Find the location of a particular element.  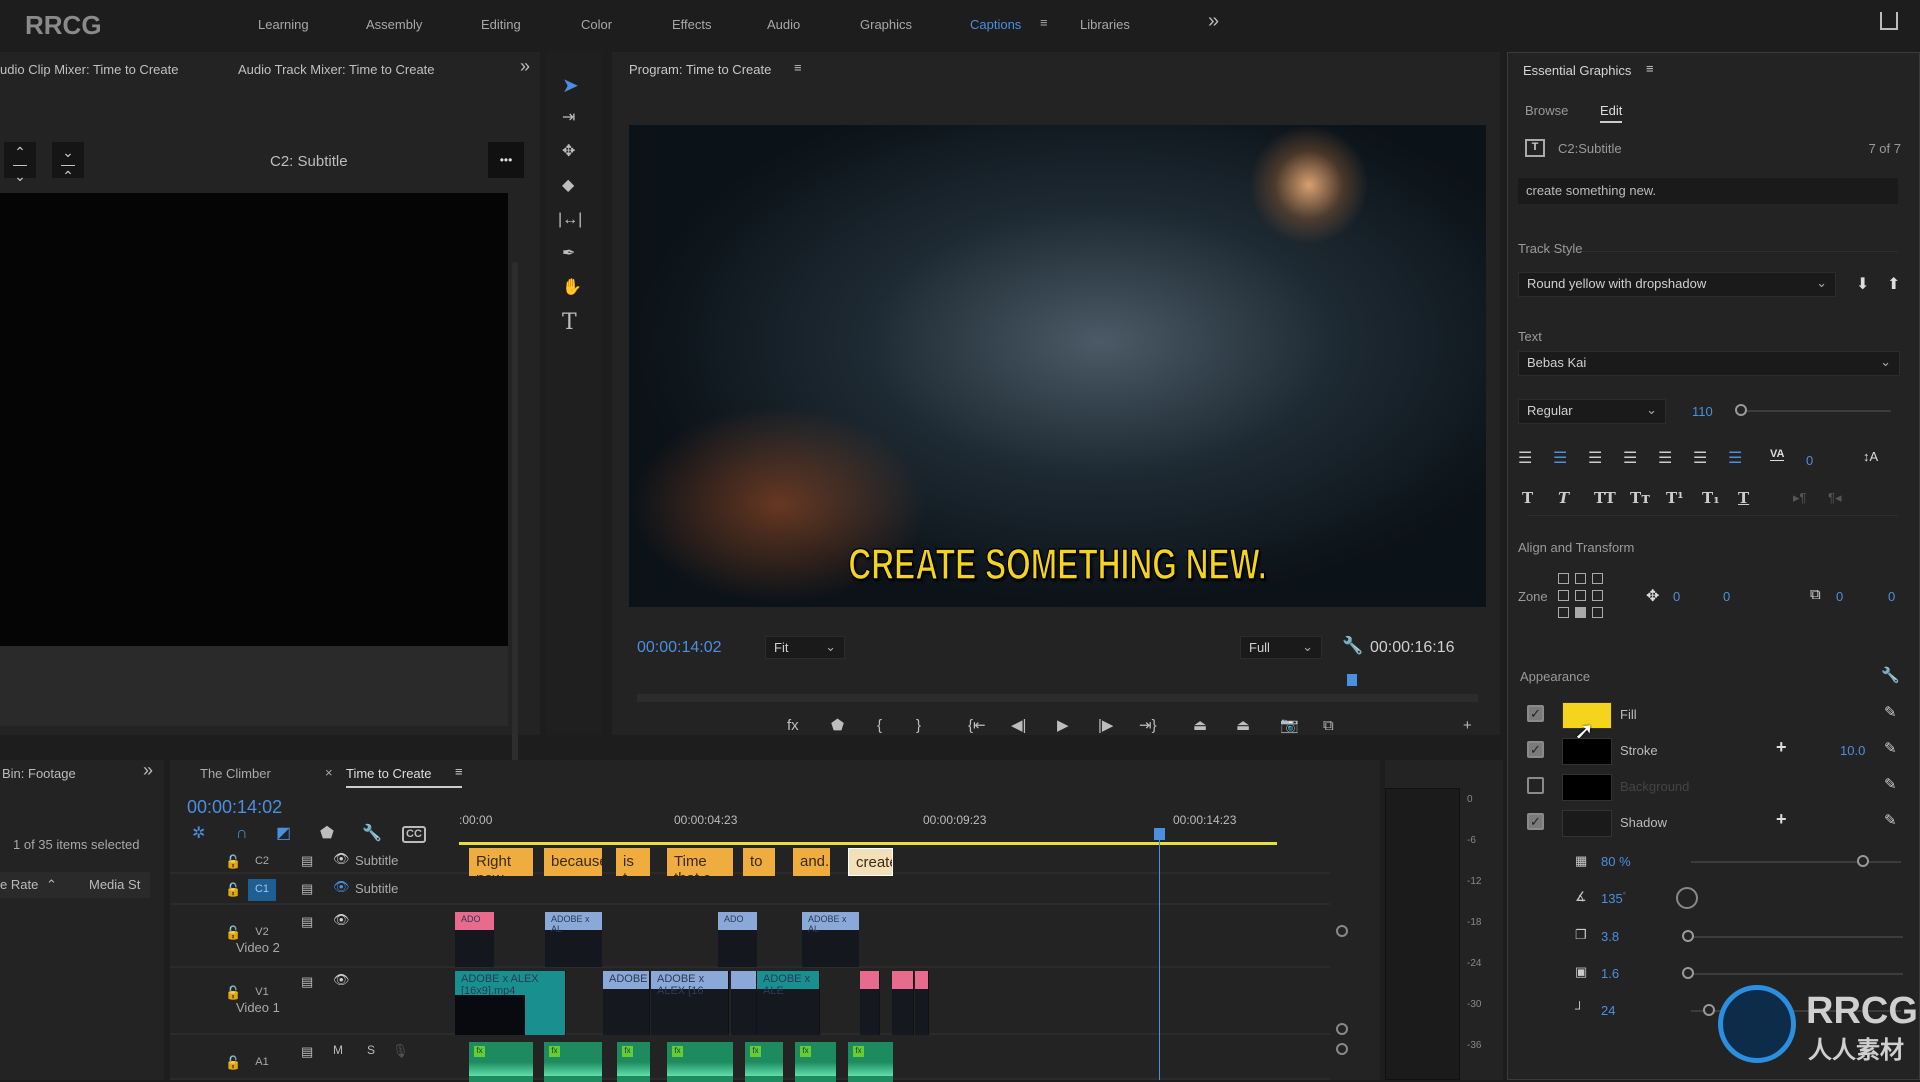

video-clip: ADOBE x ALEX [16 is located at coordinates (690, 1003).